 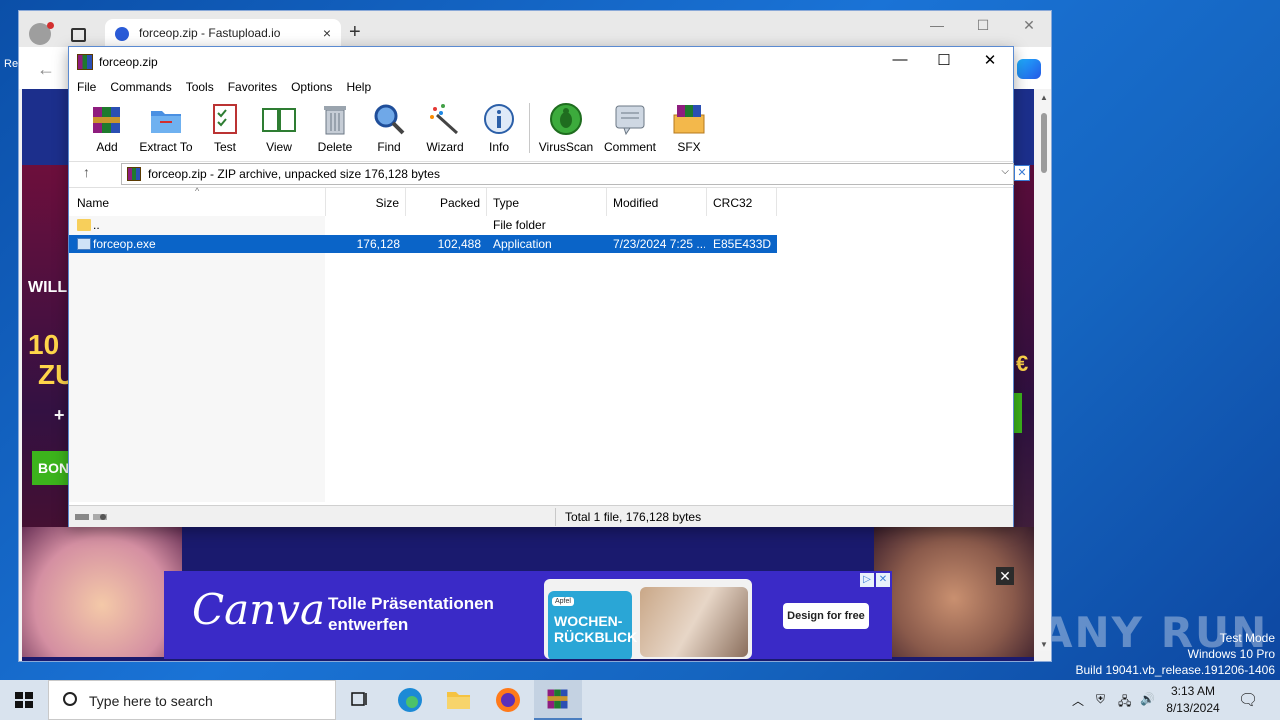 What do you see at coordinates (70, 699) in the screenshot?
I see `search-icon` at bounding box center [70, 699].